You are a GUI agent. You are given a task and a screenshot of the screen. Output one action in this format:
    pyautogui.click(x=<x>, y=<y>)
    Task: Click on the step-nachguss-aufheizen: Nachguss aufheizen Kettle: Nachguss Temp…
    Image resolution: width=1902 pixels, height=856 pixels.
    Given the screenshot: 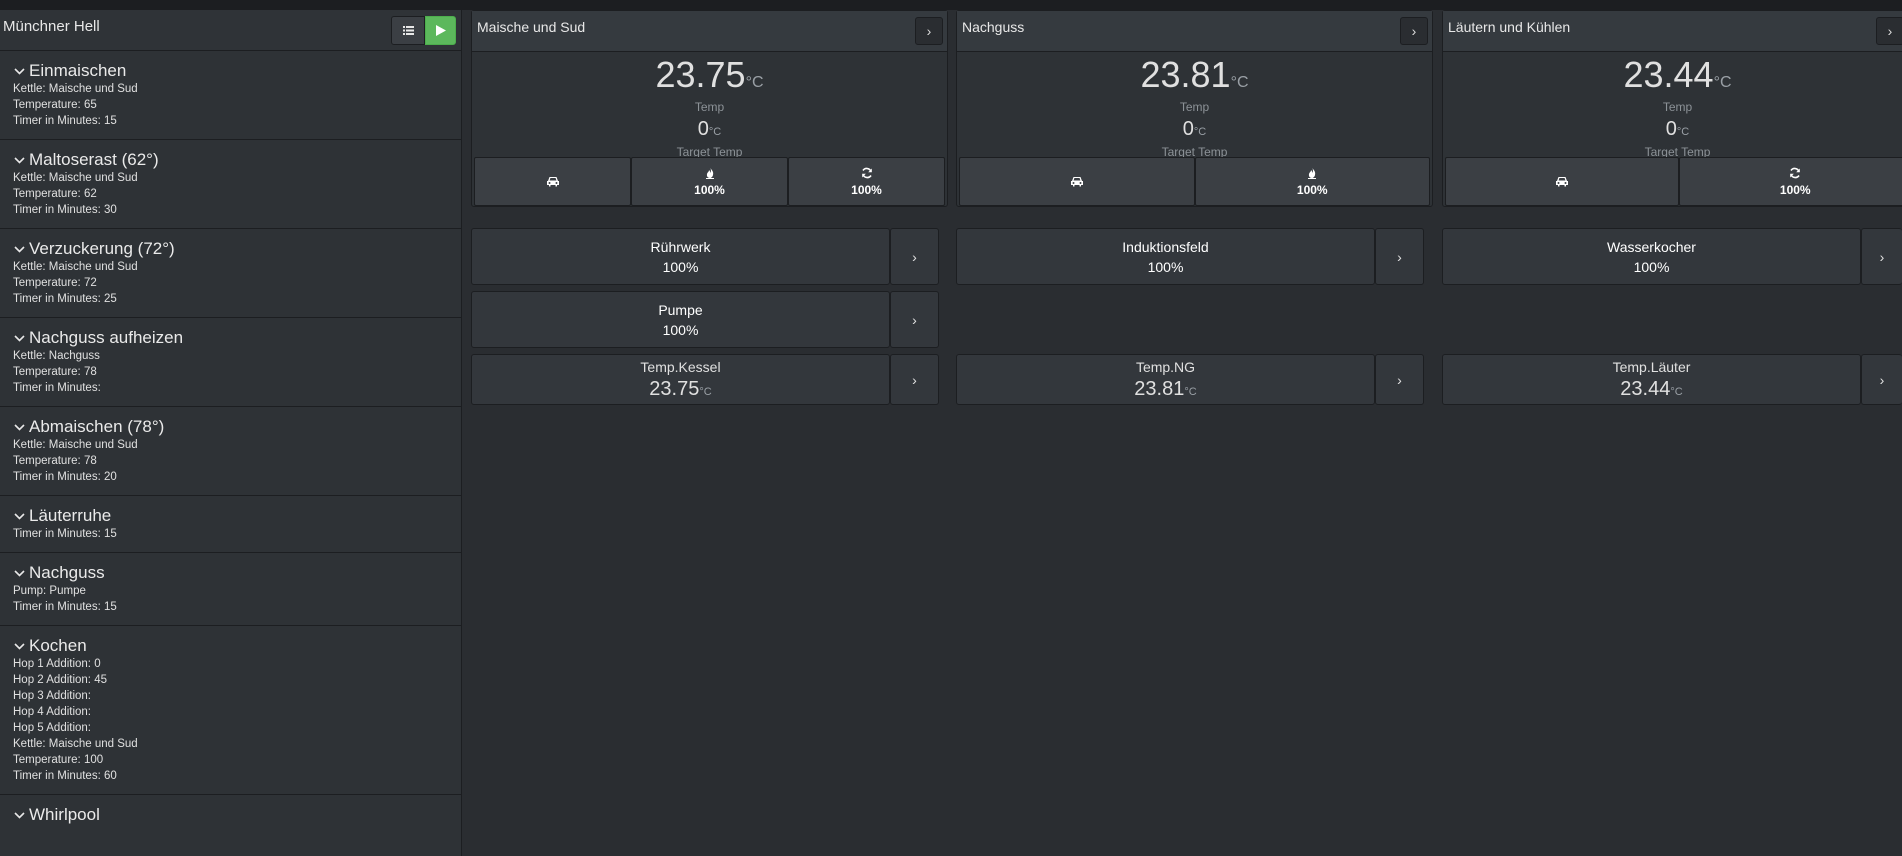 What is the action you would take?
    pyautogui.click(x=230, y=362)
    